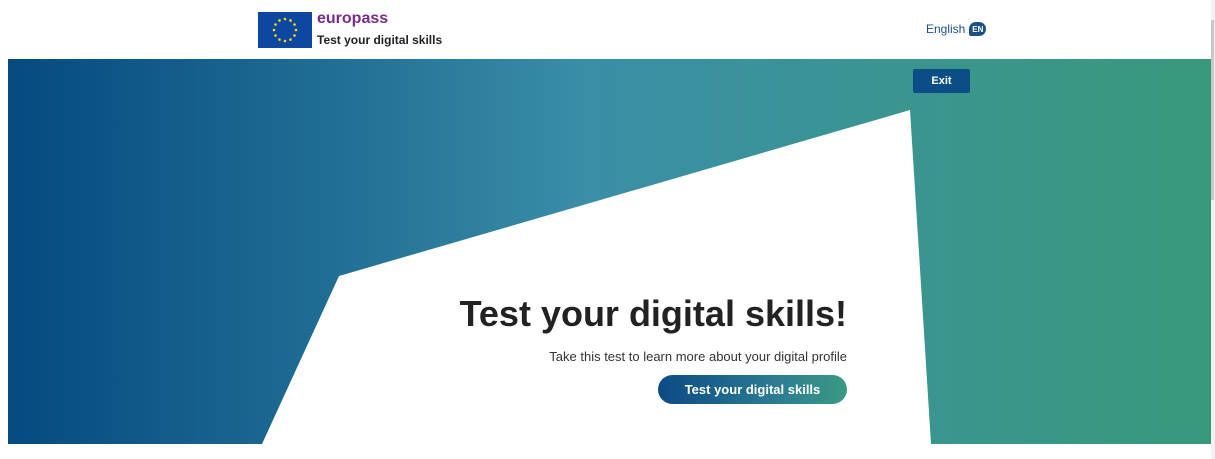 The width and height of the screenshot is (1215, 459). I want to click on brand-subtitle: Test your digital skills, so click(380, 40).